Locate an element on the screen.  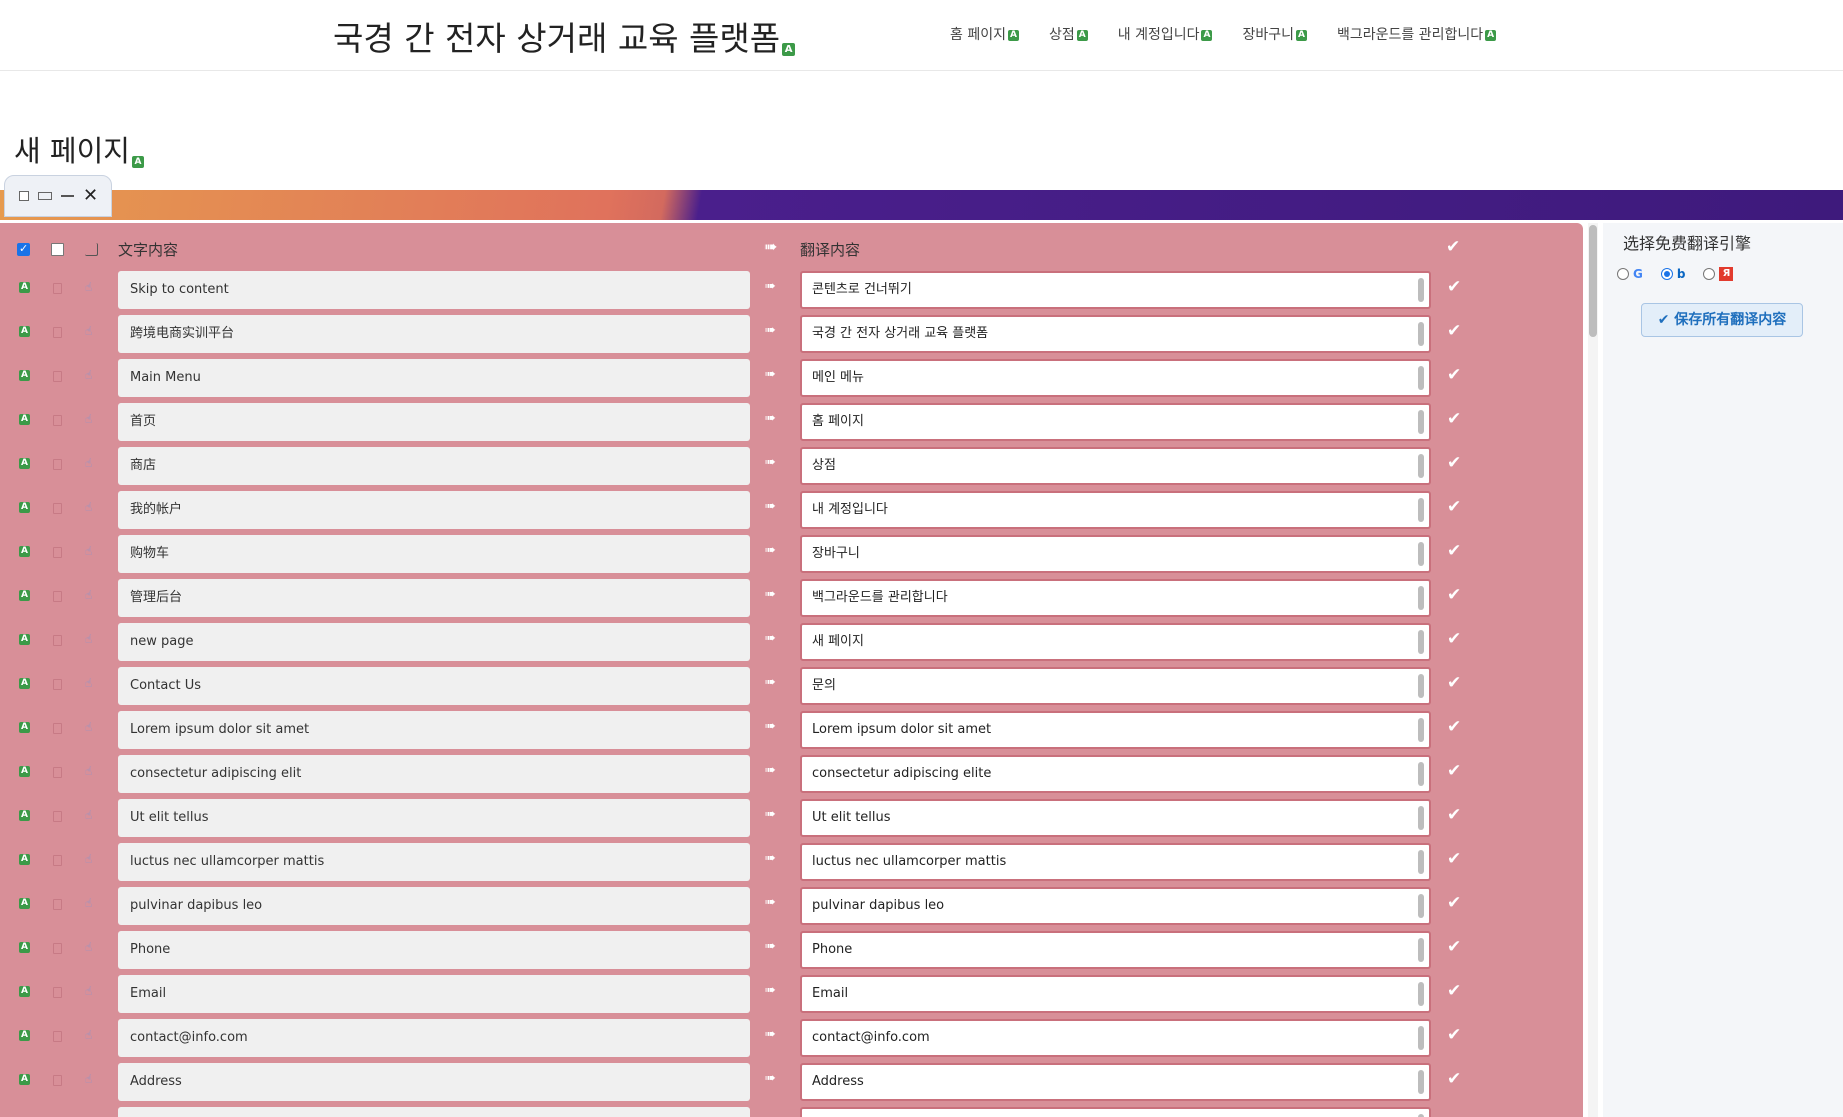
engine-radio-yandex is located at coordinates (1709, 274).